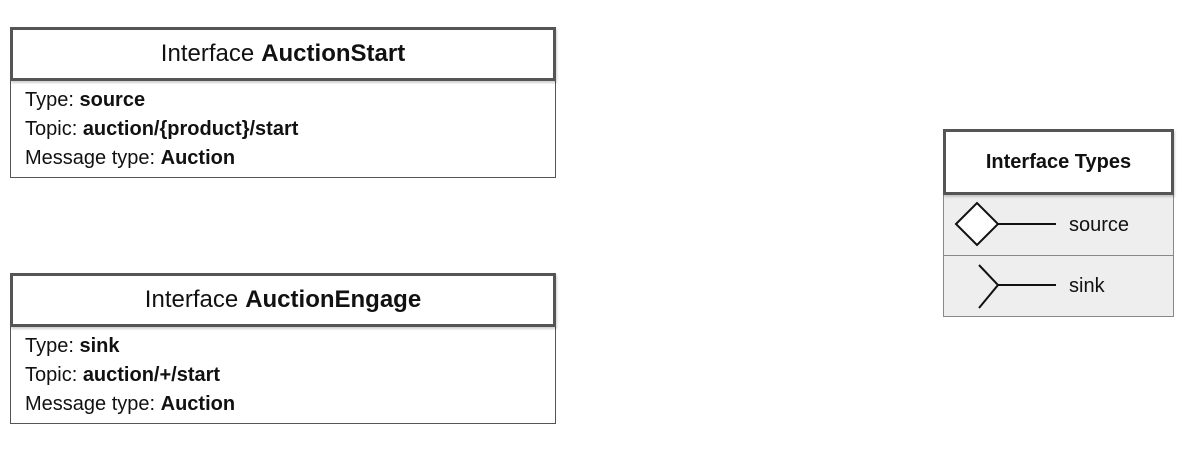 This screenshot has height=453, width=1197. I want to click on interface-header: Interface AuctionStart, so click(283, 54).